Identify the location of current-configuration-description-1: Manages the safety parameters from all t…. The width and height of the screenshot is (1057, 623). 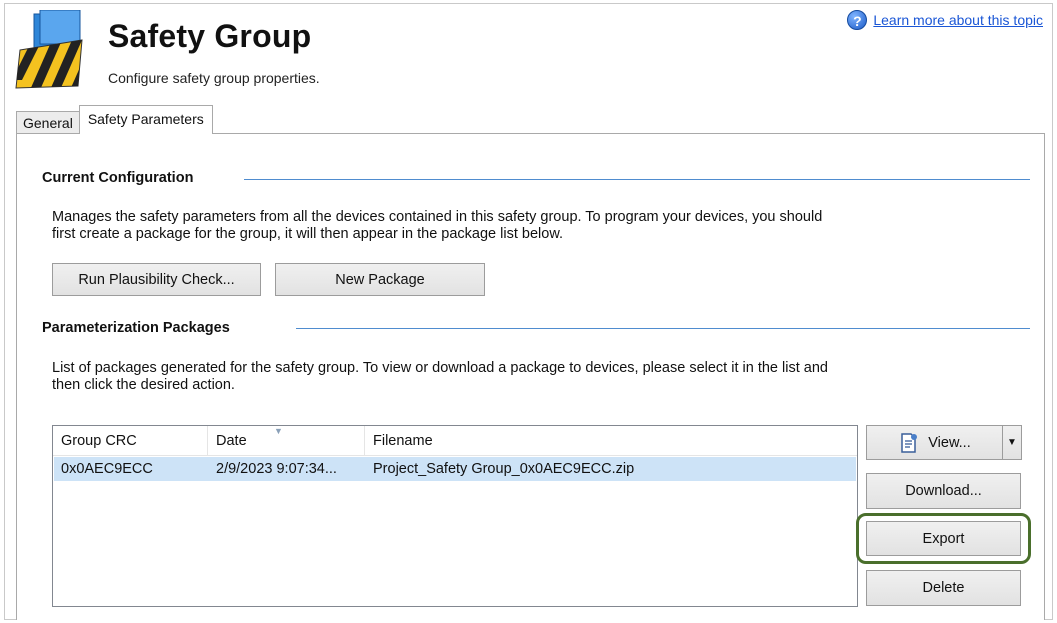
(437, 217).